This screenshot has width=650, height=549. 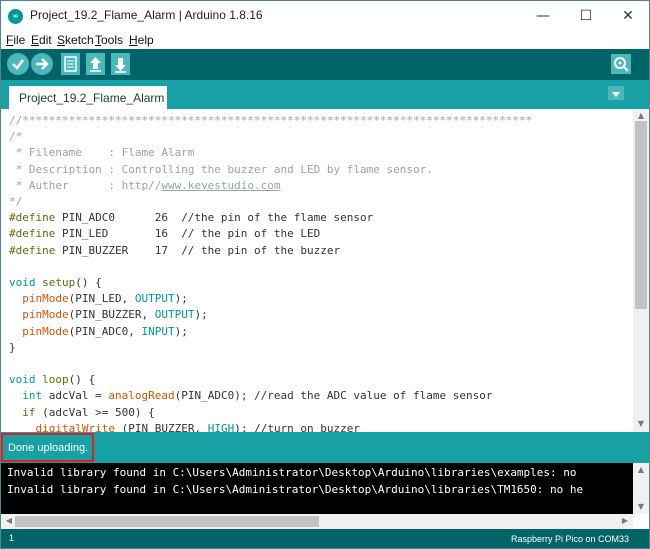 I want to click on new-button, so click(x=70, y=64).